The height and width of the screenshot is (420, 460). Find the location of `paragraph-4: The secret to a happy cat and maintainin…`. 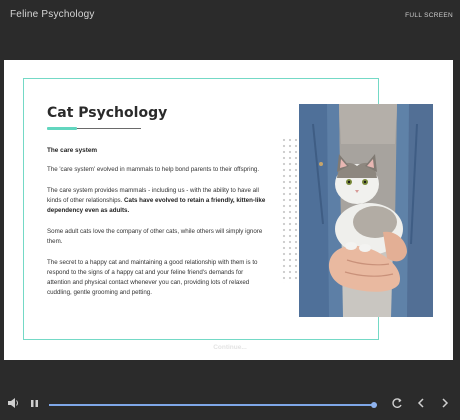

paragraph-4: The secret to a happy cat and maintainin… is located at coordinates (152, 277).